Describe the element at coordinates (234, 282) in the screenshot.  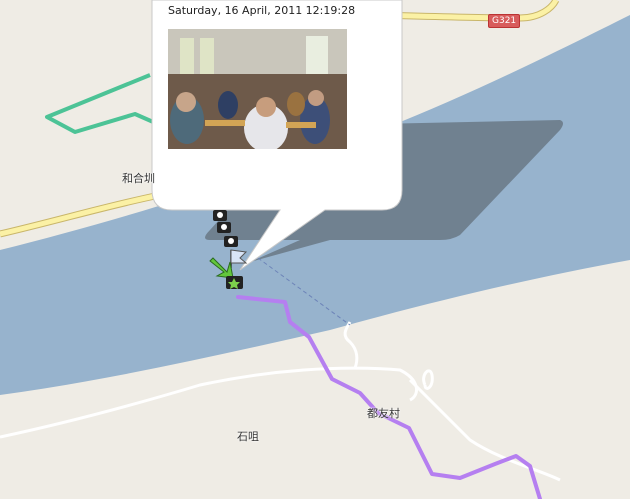
I see `start-star-icon` at that location.